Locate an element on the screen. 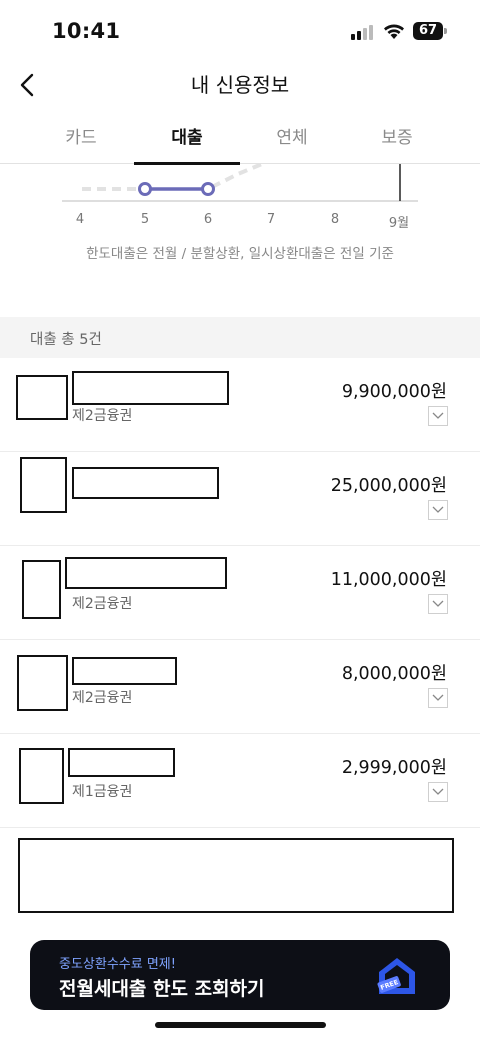  loan-amount: 11,000,000원 is located at coordinates (388, 580).